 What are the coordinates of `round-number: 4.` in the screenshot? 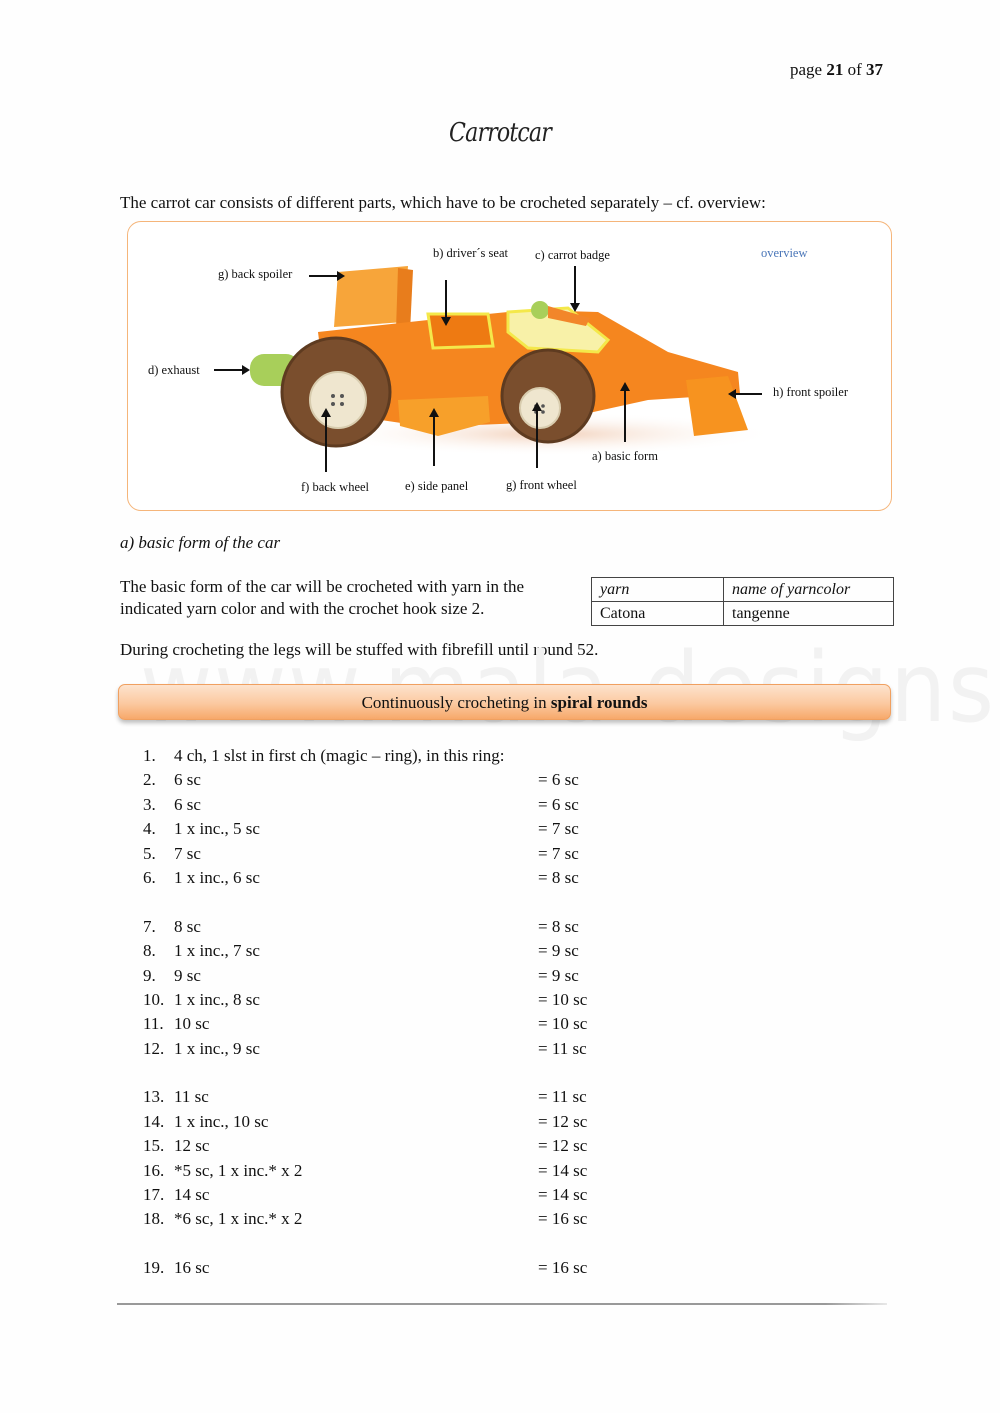 It's located at (149, 829).